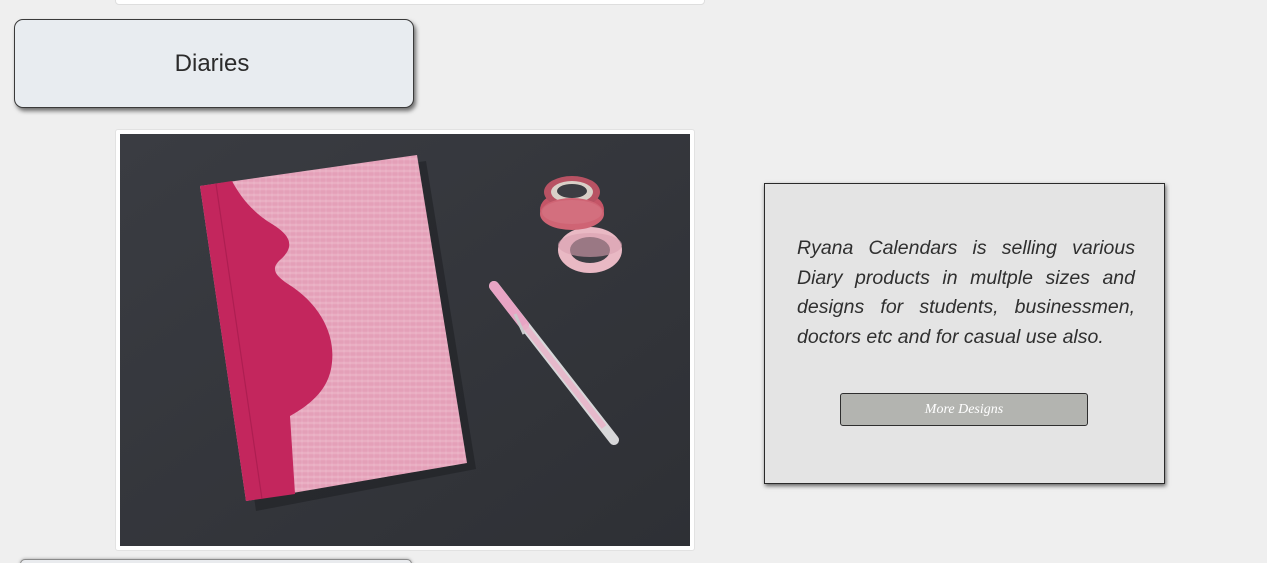 The image size is (1267, 563). I want to click on category-heading-box: Diaries, so click(214, 63).